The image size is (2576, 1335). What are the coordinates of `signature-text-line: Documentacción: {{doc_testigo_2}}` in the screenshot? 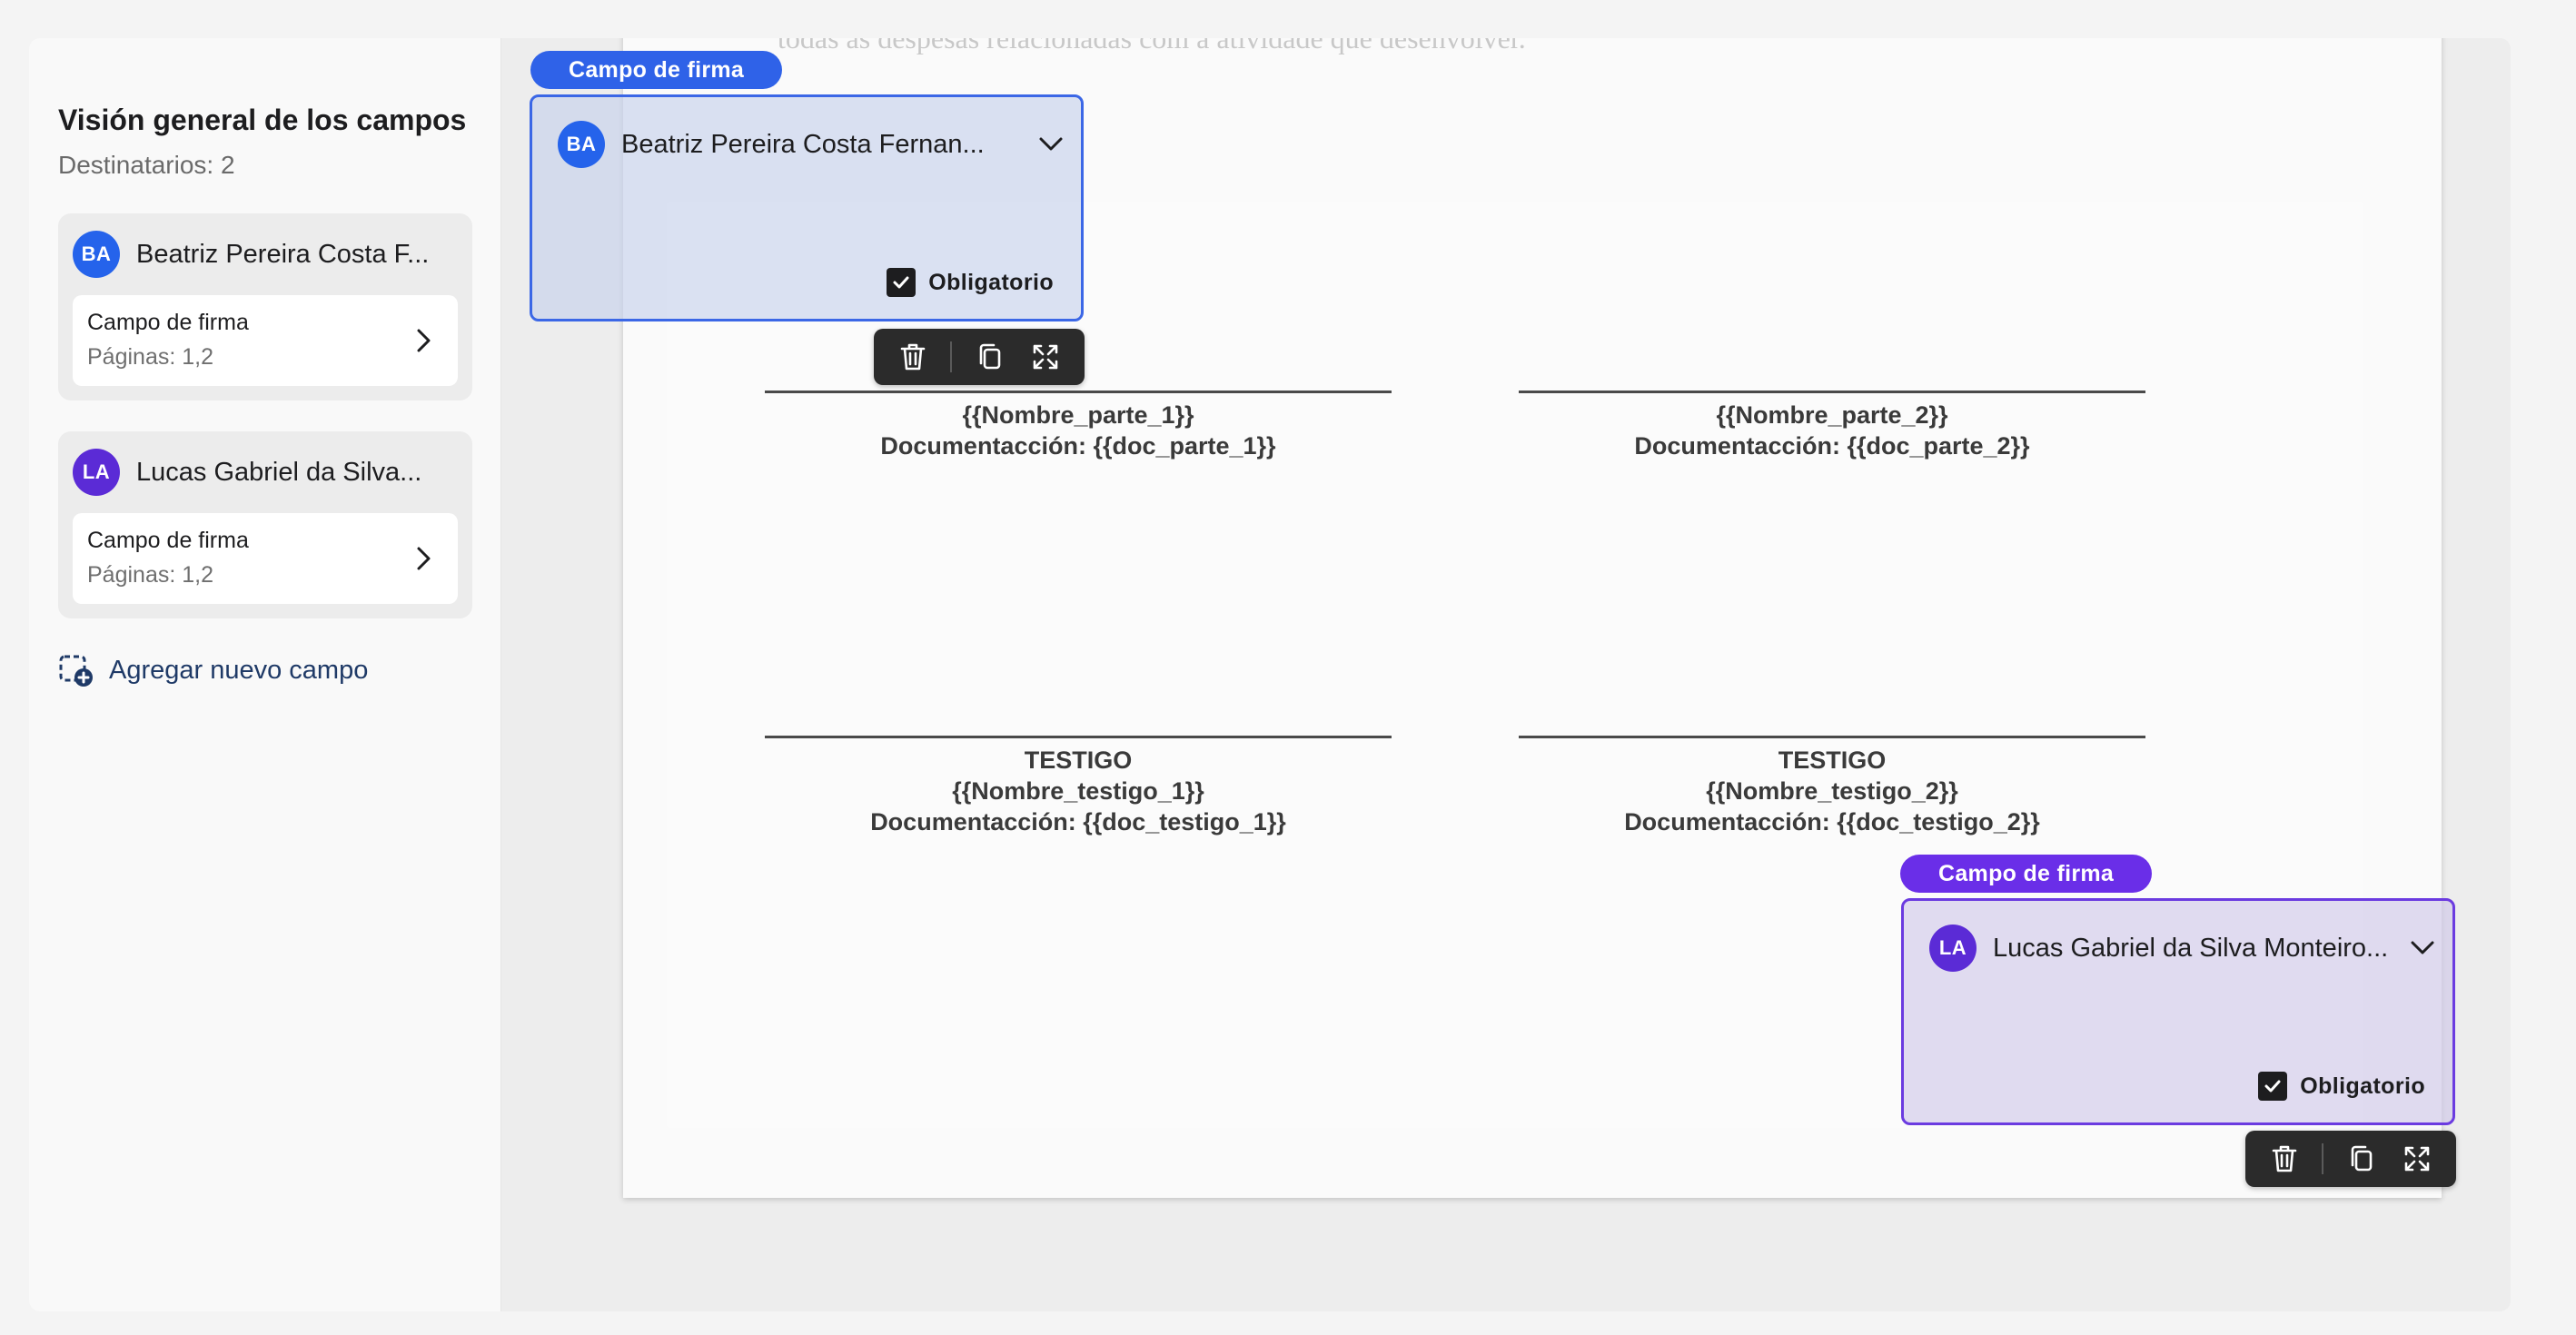 It's located at (1832, 822).